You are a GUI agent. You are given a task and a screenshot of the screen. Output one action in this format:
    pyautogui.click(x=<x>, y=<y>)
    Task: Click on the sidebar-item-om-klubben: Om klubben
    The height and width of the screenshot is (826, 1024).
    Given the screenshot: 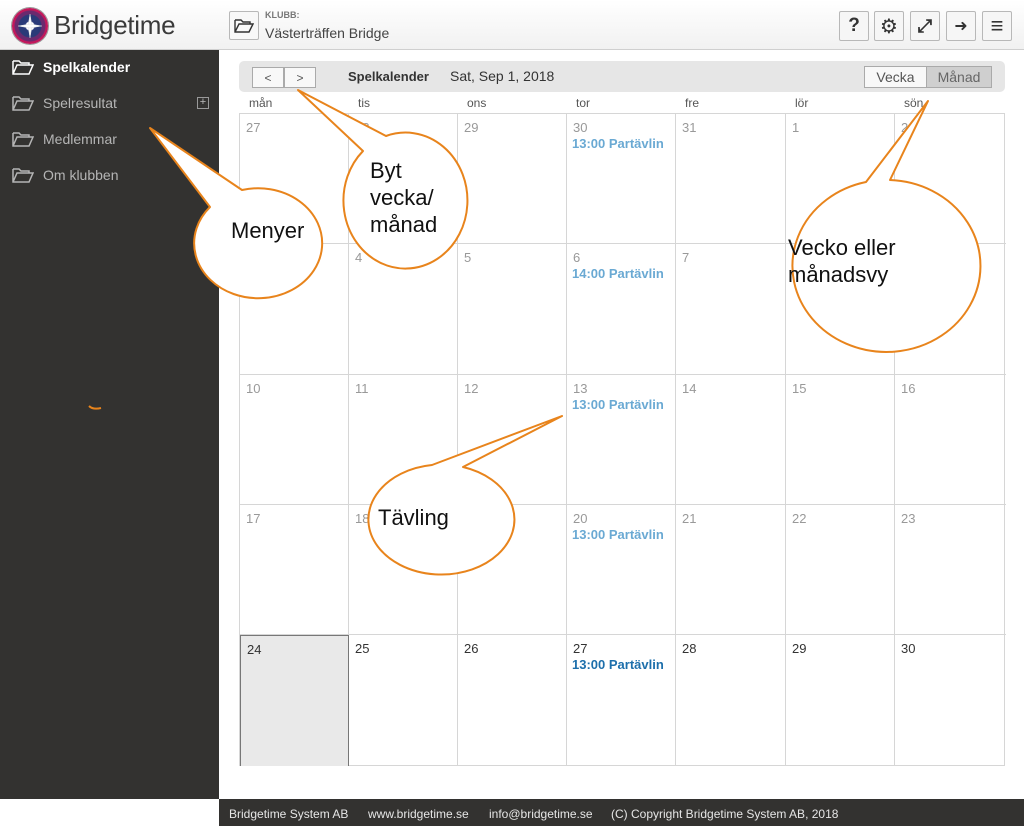 What is the action you would take?
    pyautogui.click(x=65, y=175)
    